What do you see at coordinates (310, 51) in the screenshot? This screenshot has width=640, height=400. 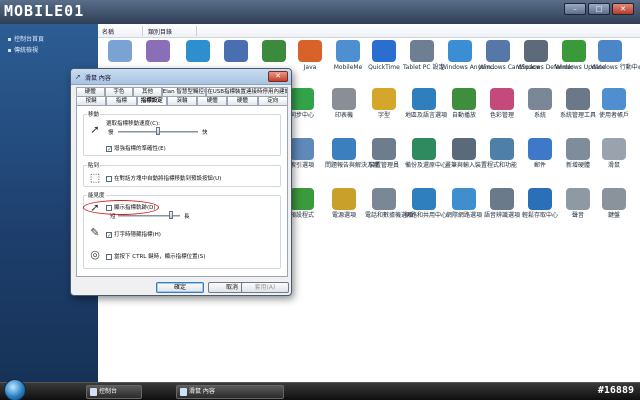 I see `java-icon` at bounding box center [310, 51].